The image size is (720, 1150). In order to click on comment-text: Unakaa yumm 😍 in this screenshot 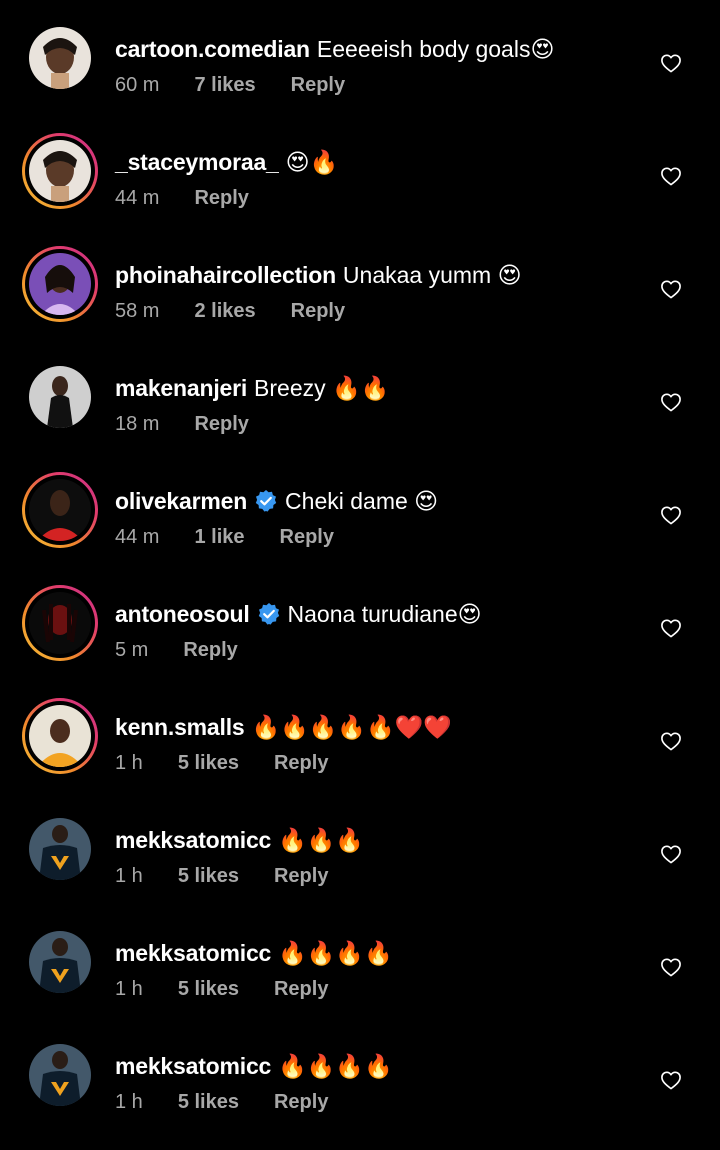, I will do `click(432, 274)`.